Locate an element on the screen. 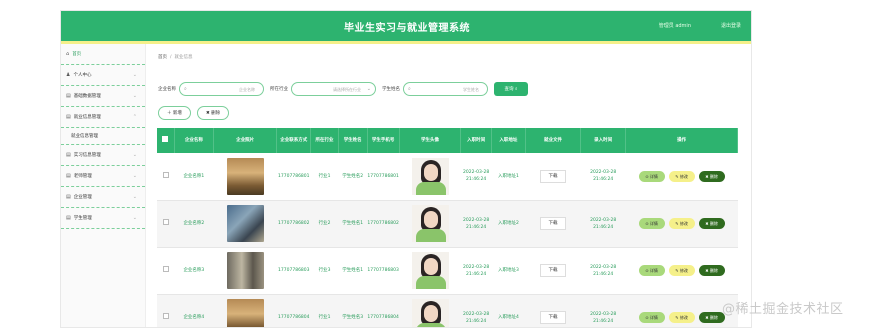 This screenshot has height=328, width=888. company-name-cell: 企业名称1 is located at coordinates (194, 176).